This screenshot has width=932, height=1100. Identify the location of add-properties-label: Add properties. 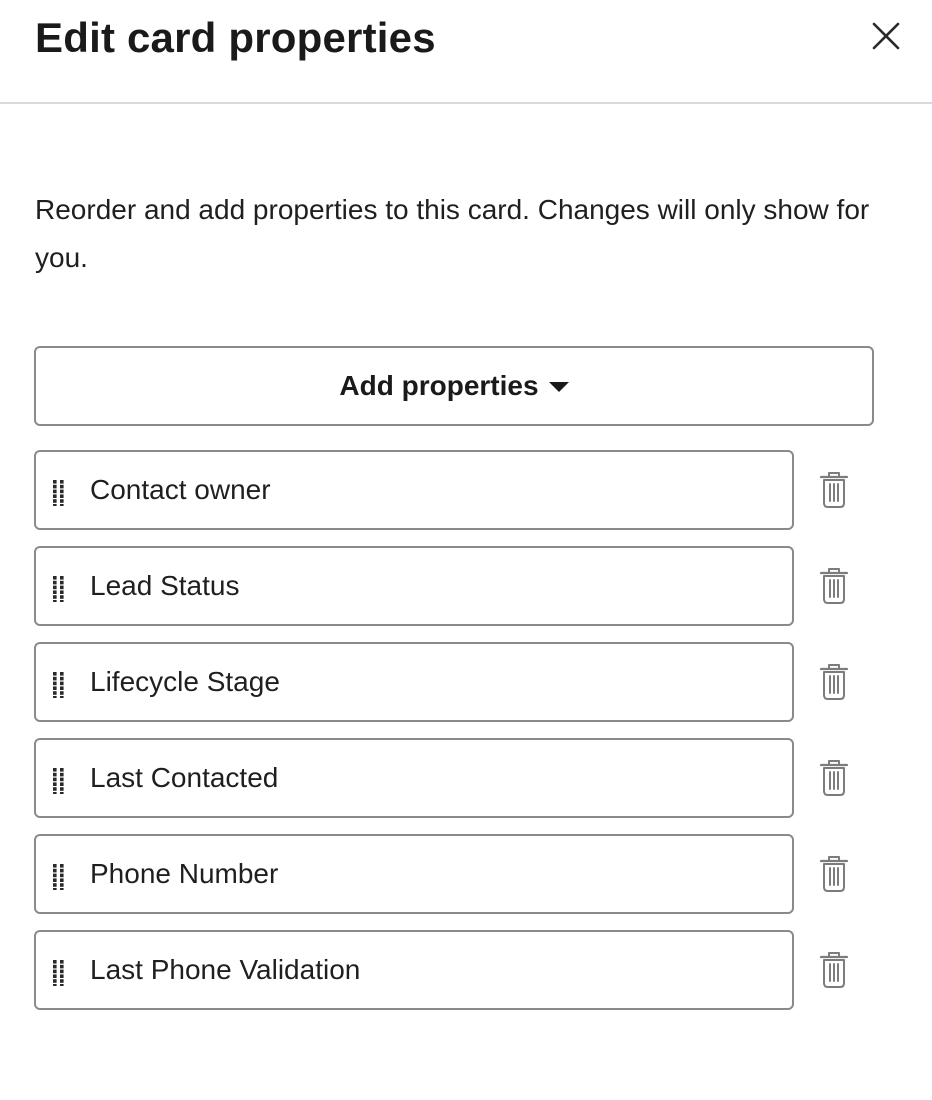
(439, 385).